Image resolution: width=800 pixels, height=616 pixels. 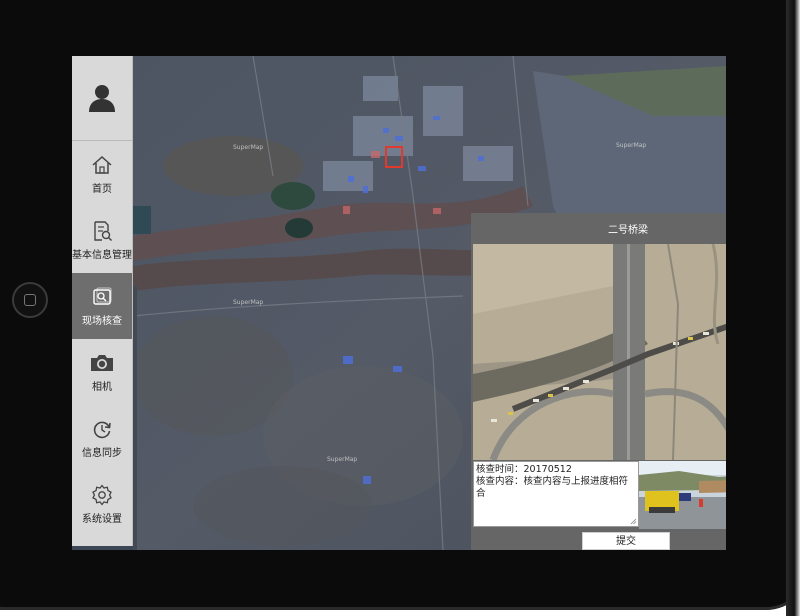 What do you see at coordinates (103, 231) in the screenshot?
I see `document-search-icon` at bounding box center [103, 231].